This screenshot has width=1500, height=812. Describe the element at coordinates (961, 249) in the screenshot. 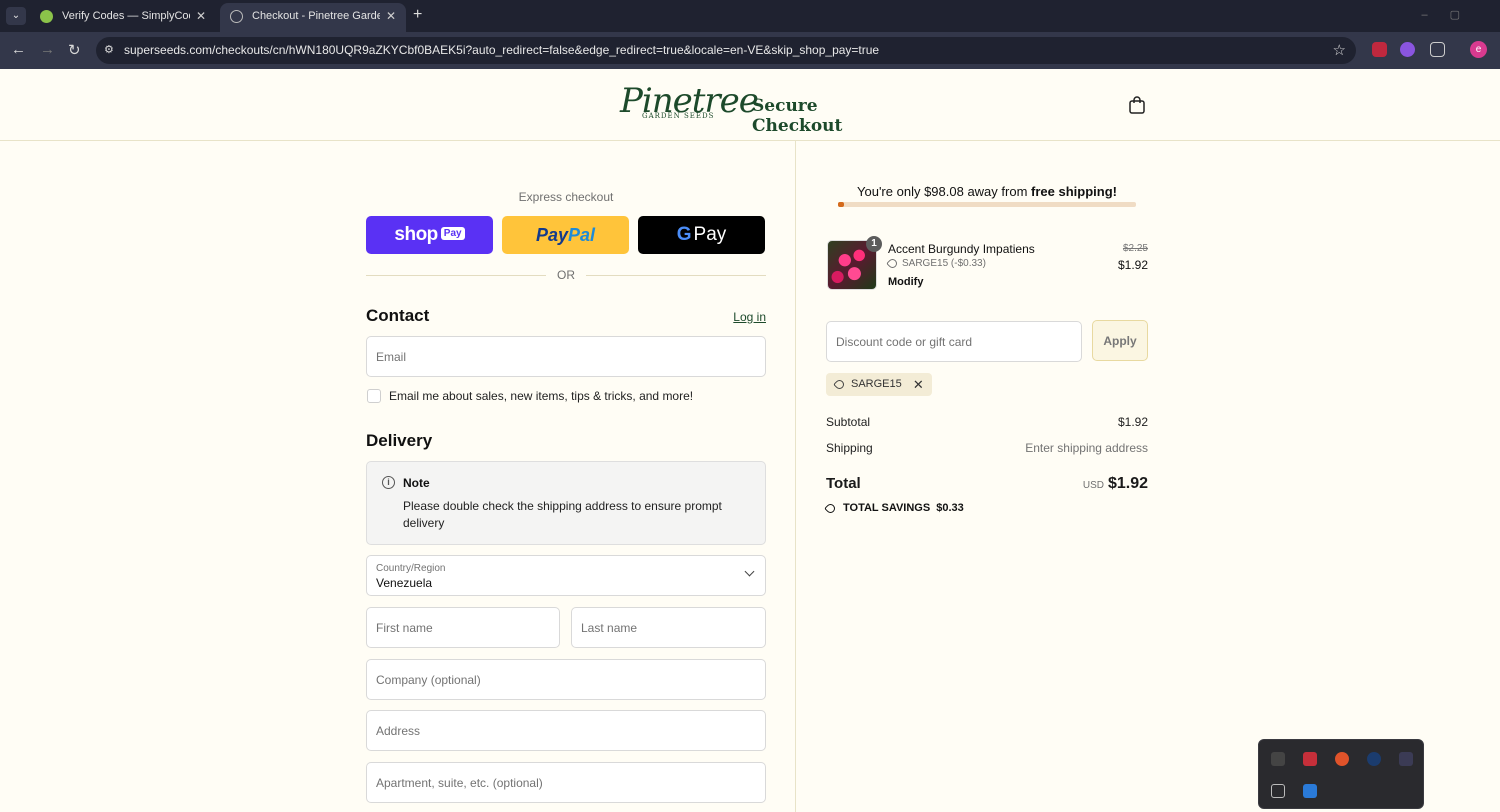

I see `product-name: Accent Burgundy Impatiens` at that location.